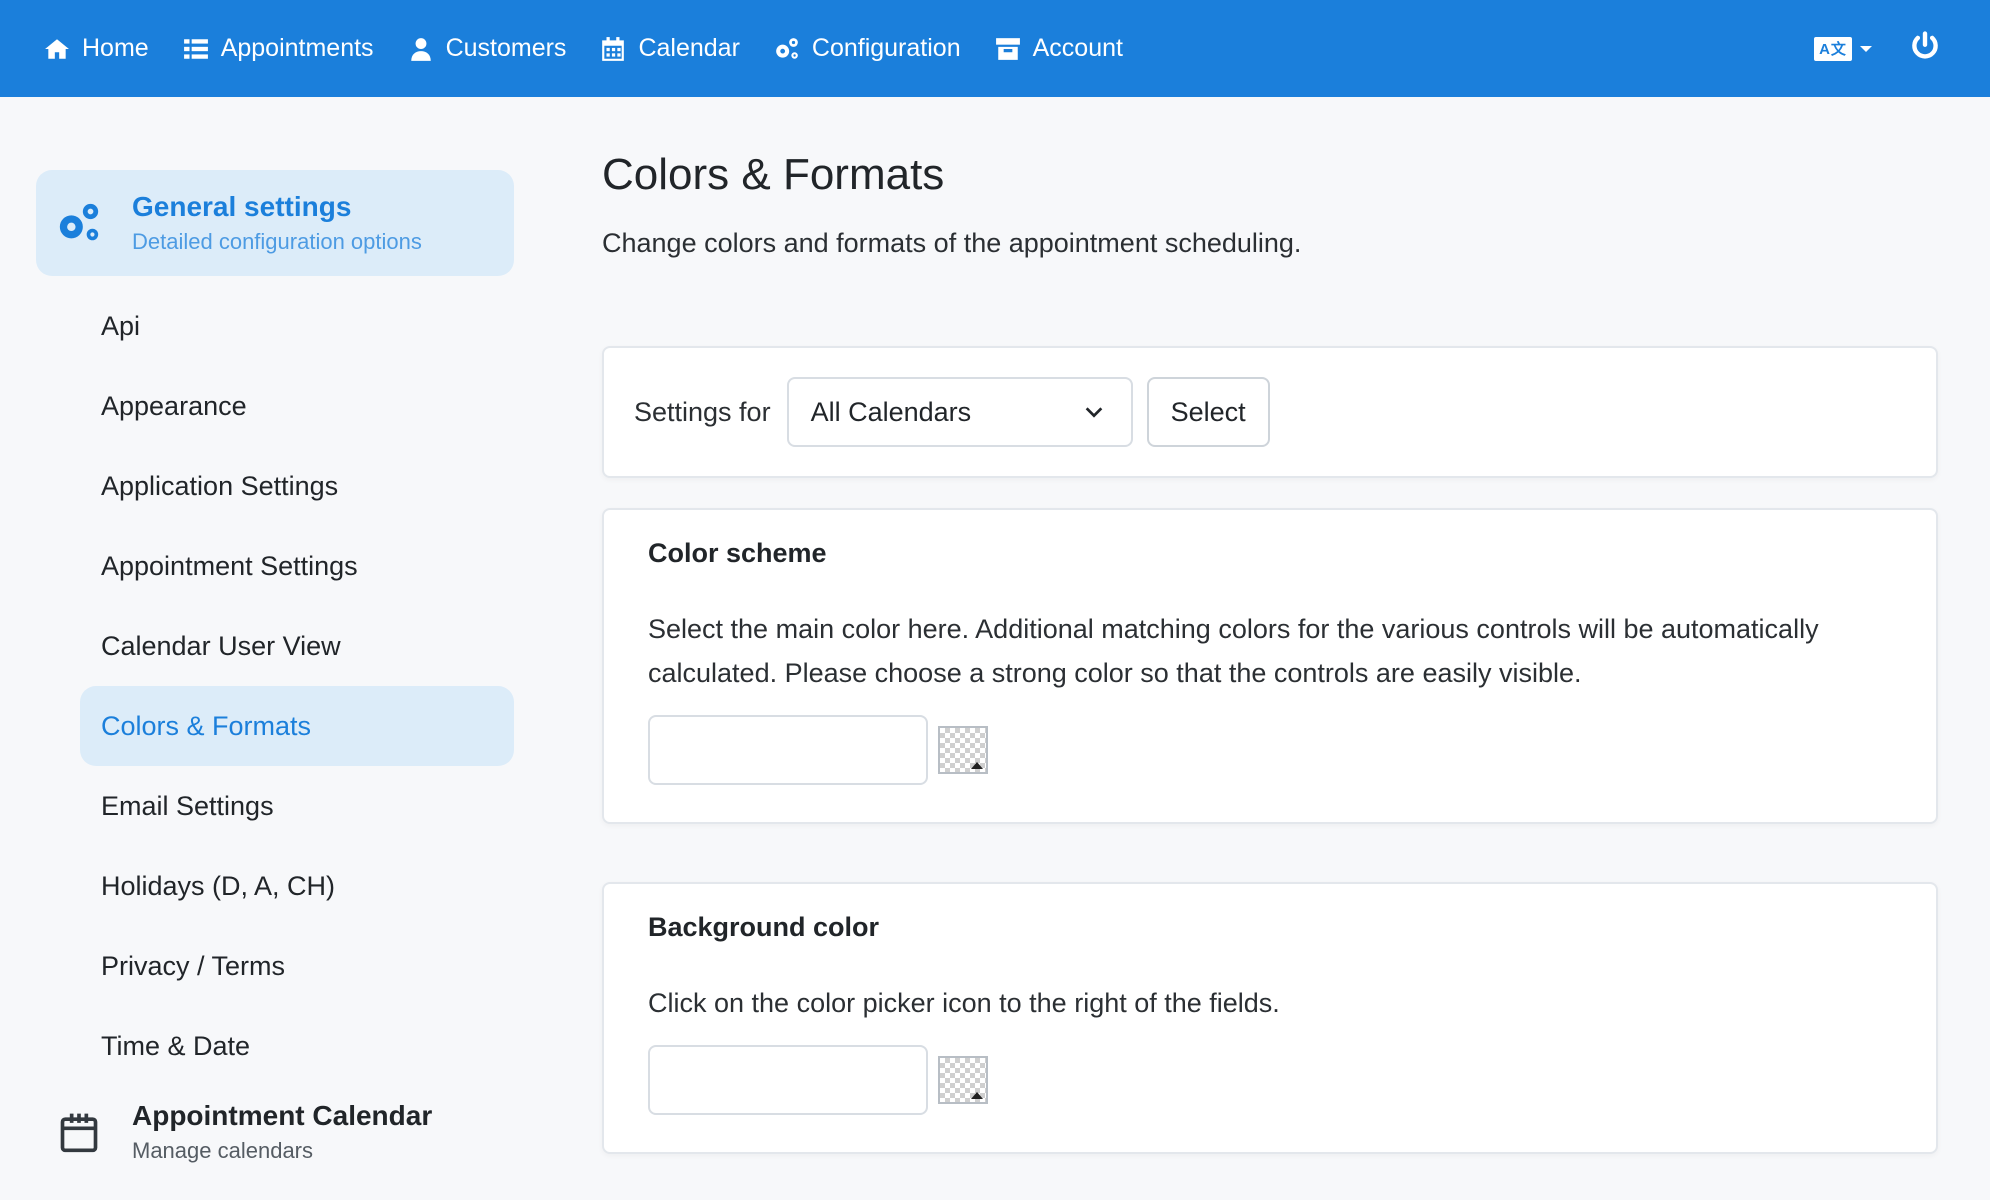  What do you see at coordinates (297, 48) in the screenshot?
I see `nav-appointments-label: Appointments` at bounding box center [297, 48].